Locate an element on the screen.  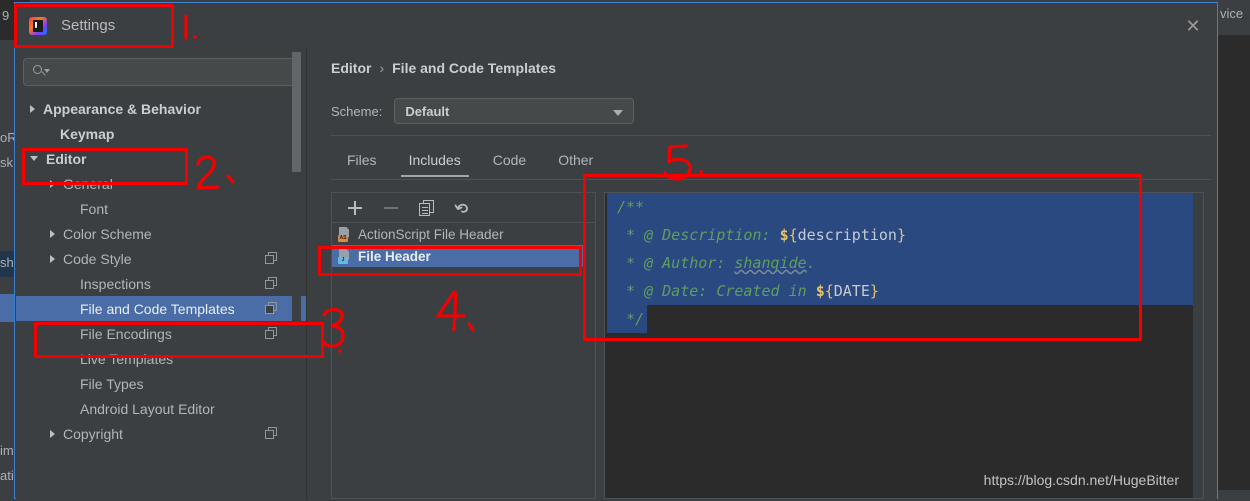
tree-item-label: File Encodings is located at coordinates (126, 333).